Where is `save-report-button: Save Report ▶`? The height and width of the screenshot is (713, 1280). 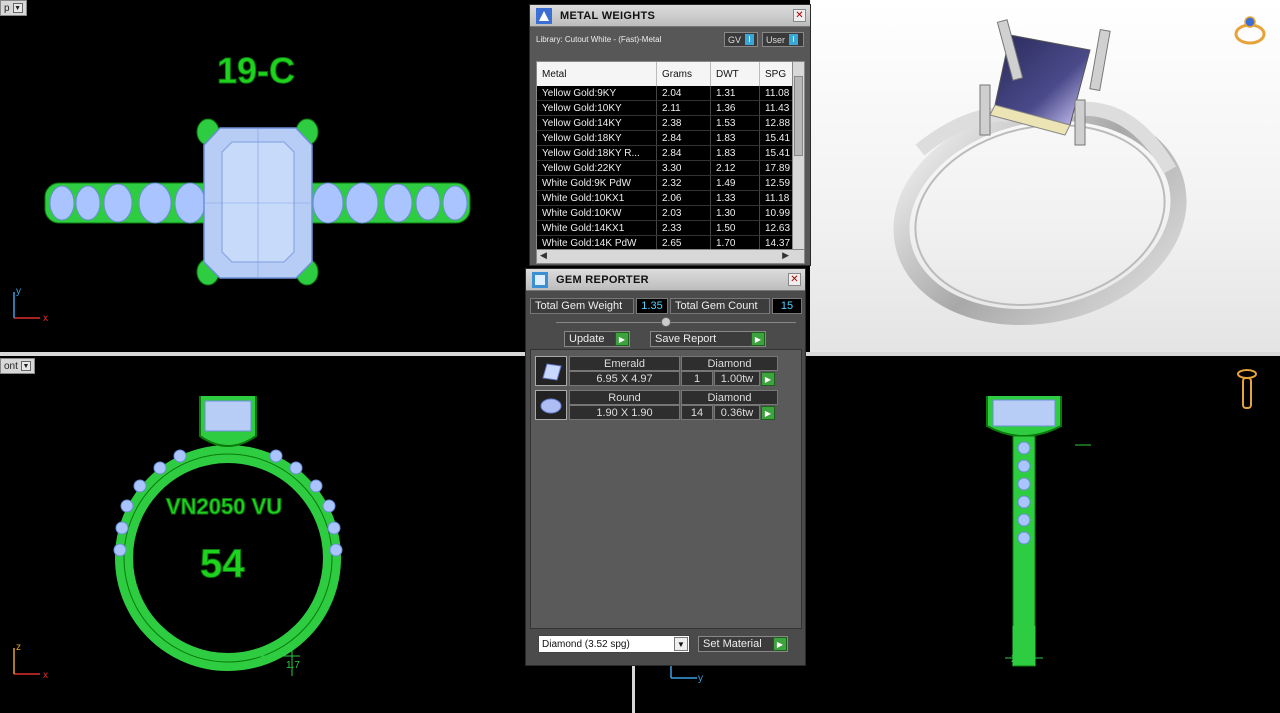 save-report-button: Save Report ▶ is located at coordinates (708, 339).